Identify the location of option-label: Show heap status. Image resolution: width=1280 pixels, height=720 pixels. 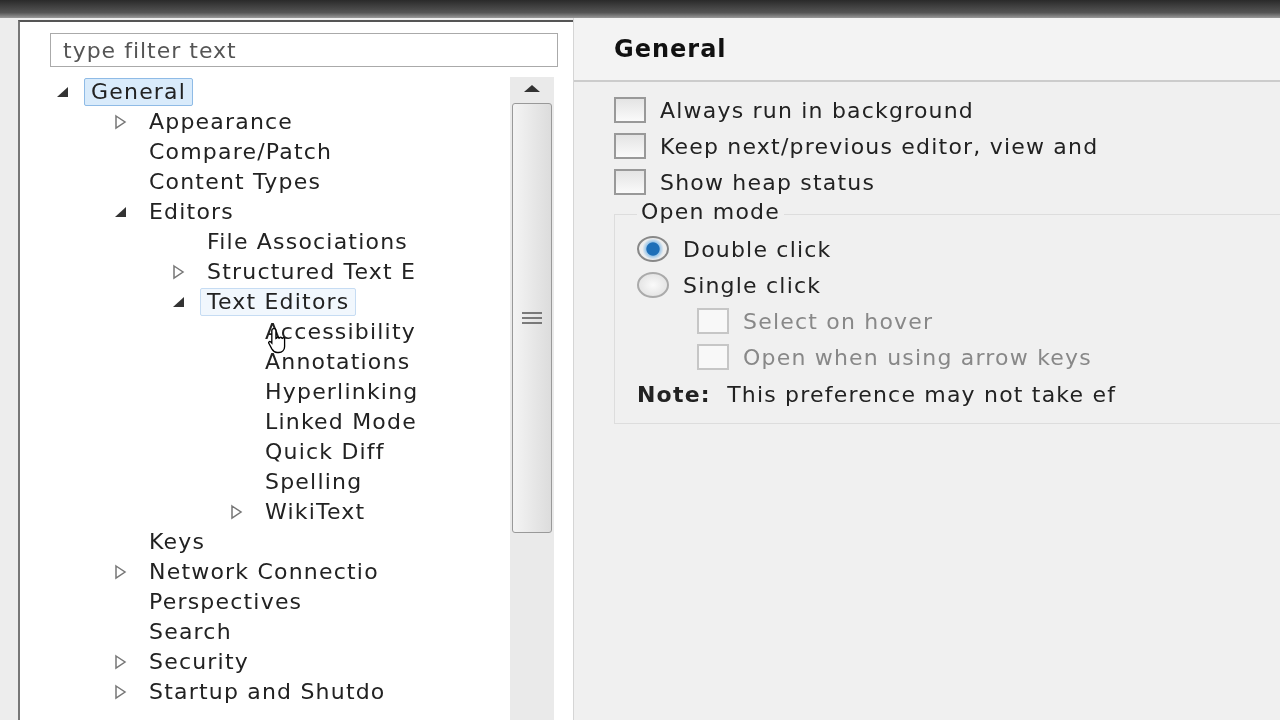
(768, 182).